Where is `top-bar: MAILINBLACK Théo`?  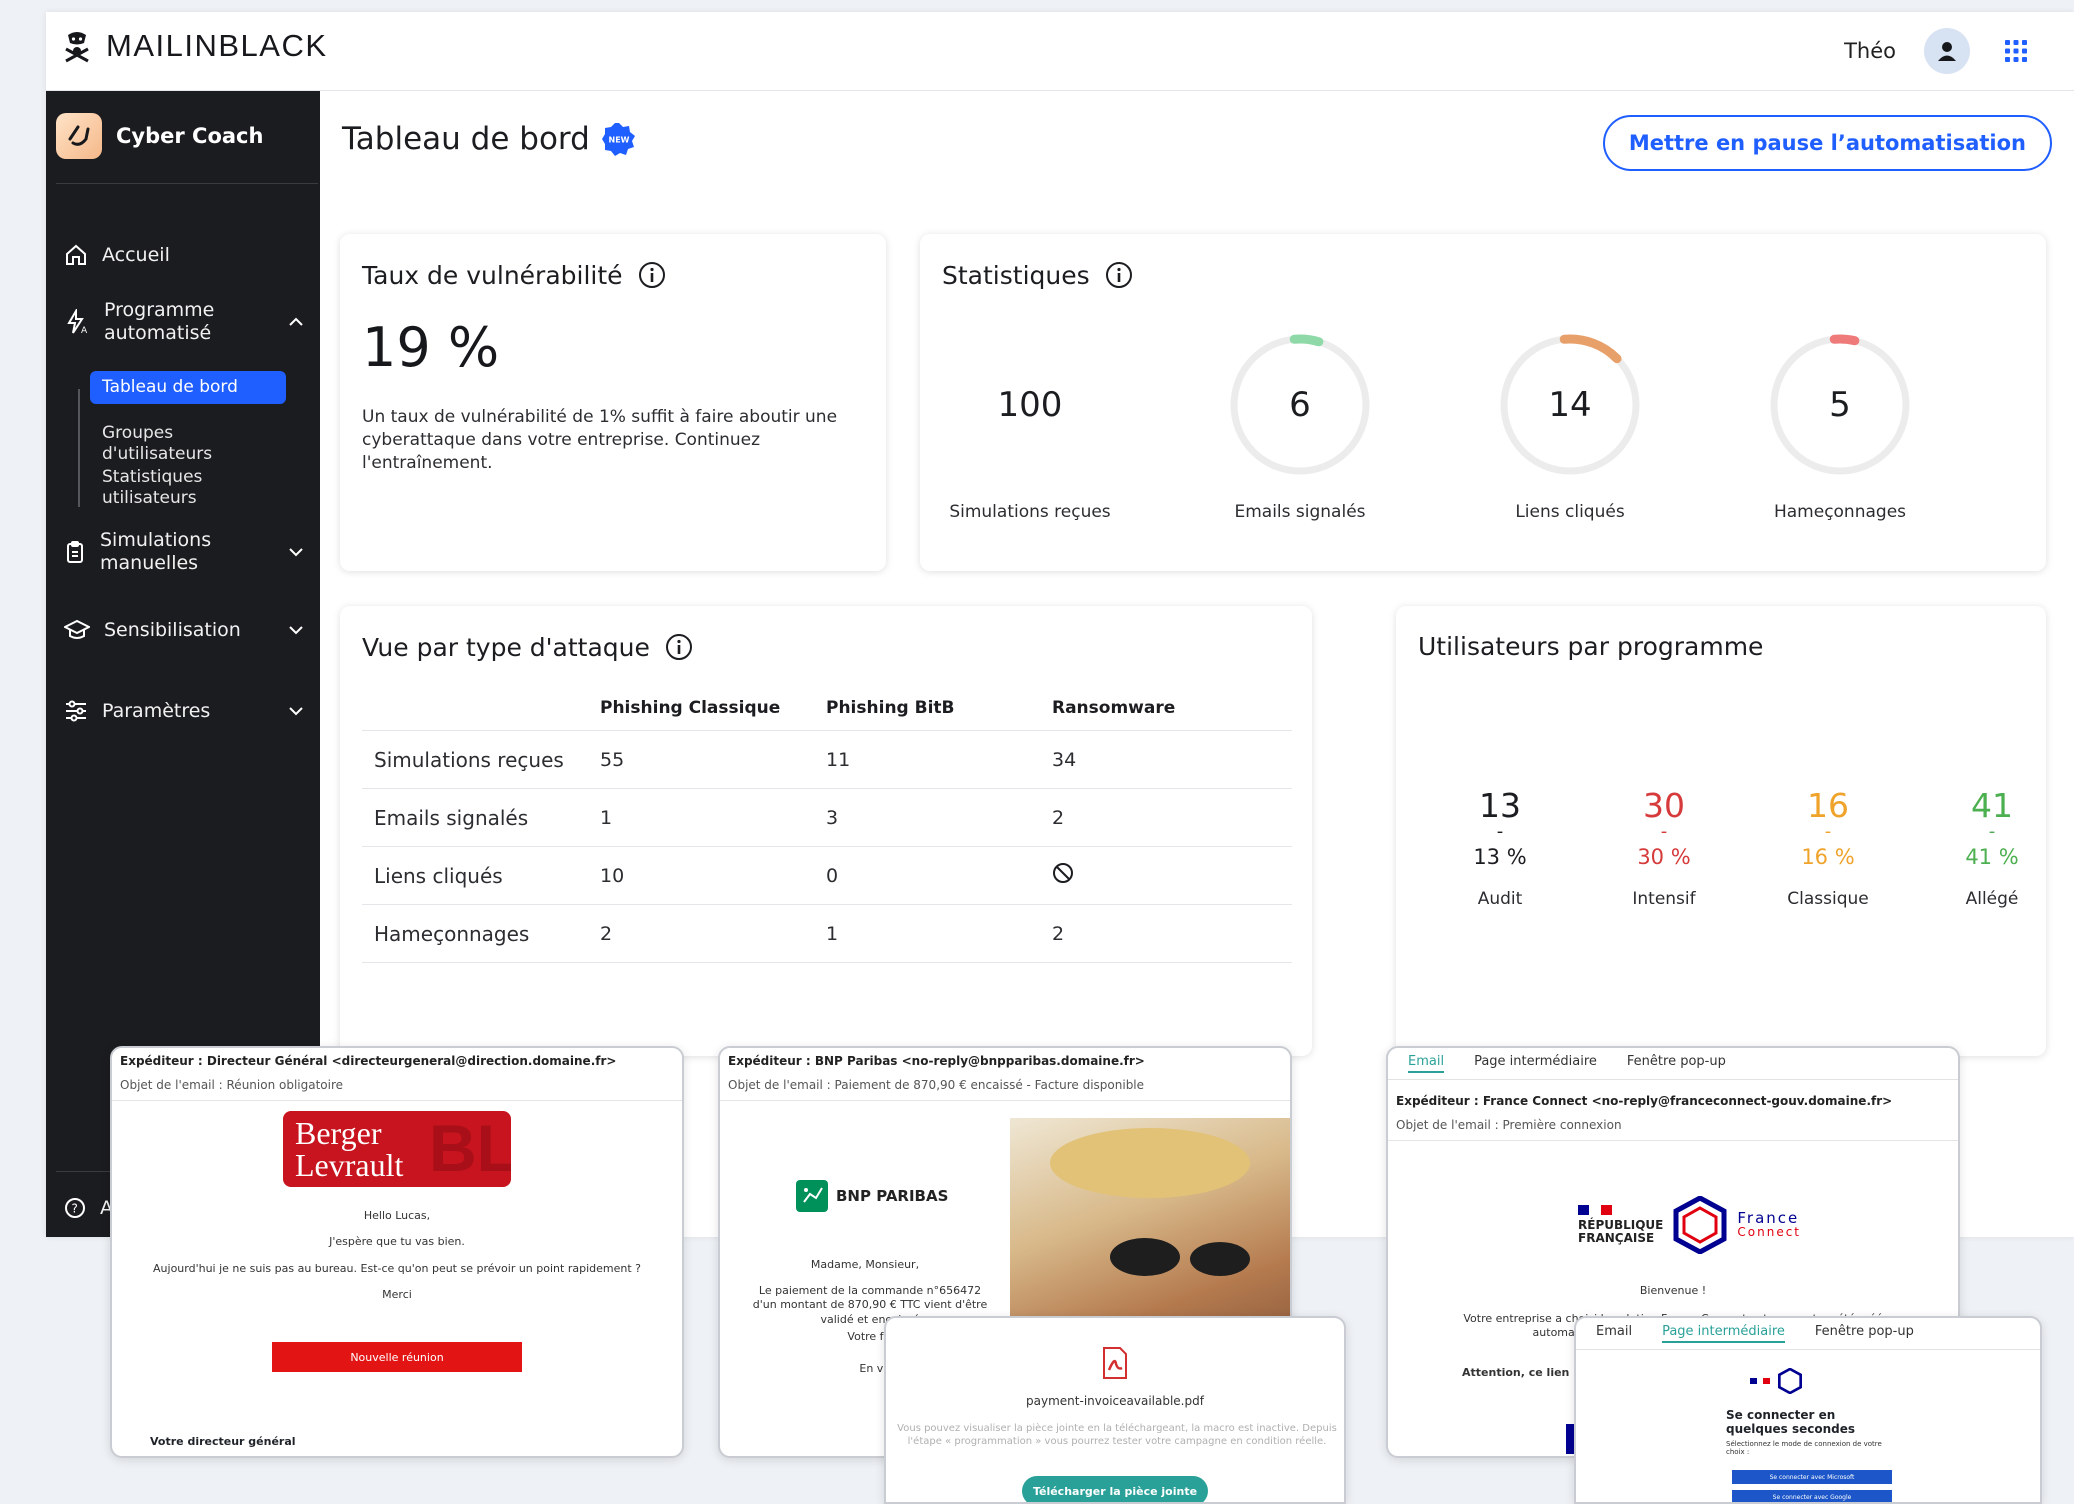 top-bar: MAILINBLACK Théo is located at coordinates (1060, 51).